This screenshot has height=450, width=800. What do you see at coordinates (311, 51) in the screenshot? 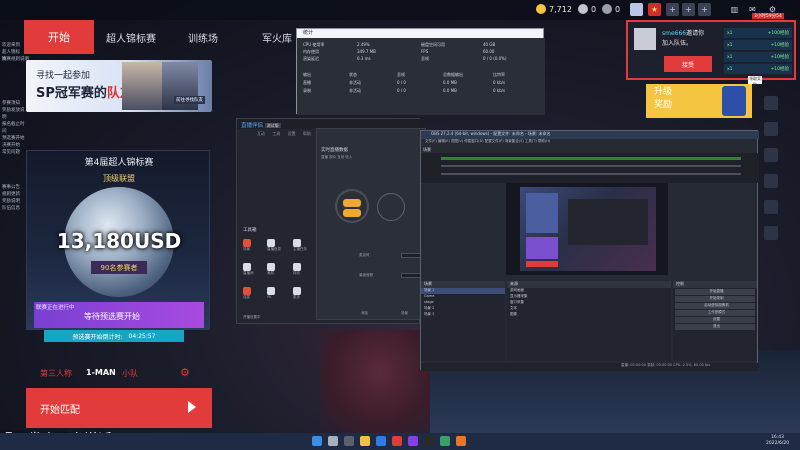
I see `stat-cell: 内存使用` at bounding box center [311, 51].